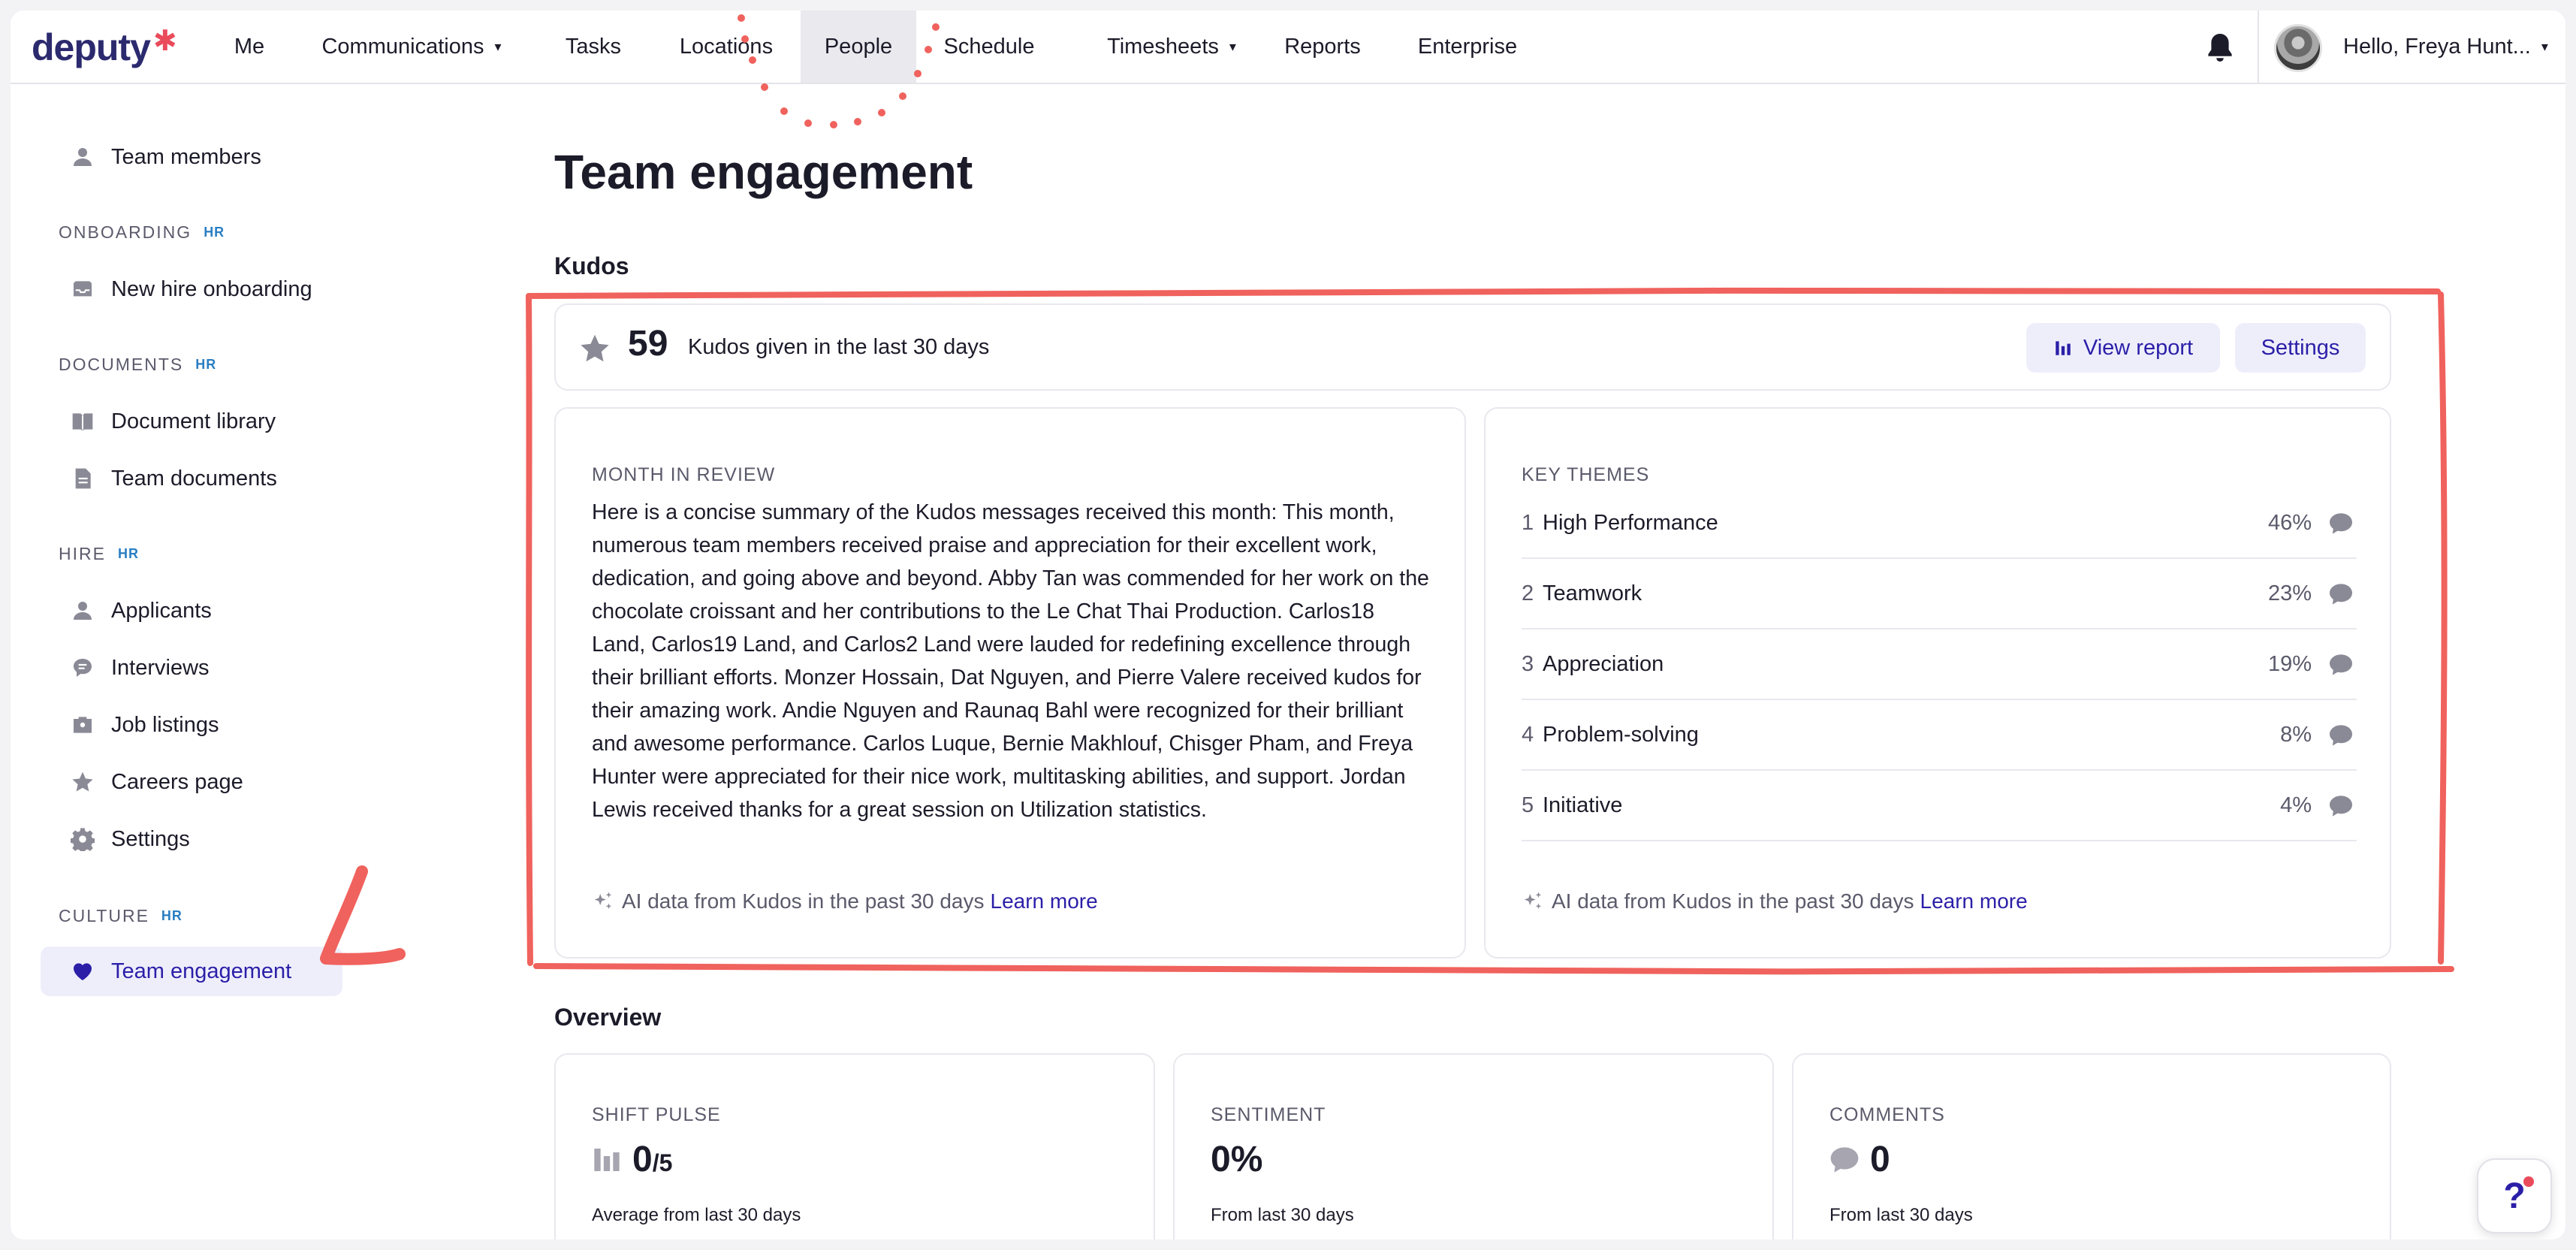 The width and height of the screenshot is (2576, 1250). What do you see at coordinates (249, 47) in the screenshot?
I see `nav-me: Me` at bounding box center [249, 47].